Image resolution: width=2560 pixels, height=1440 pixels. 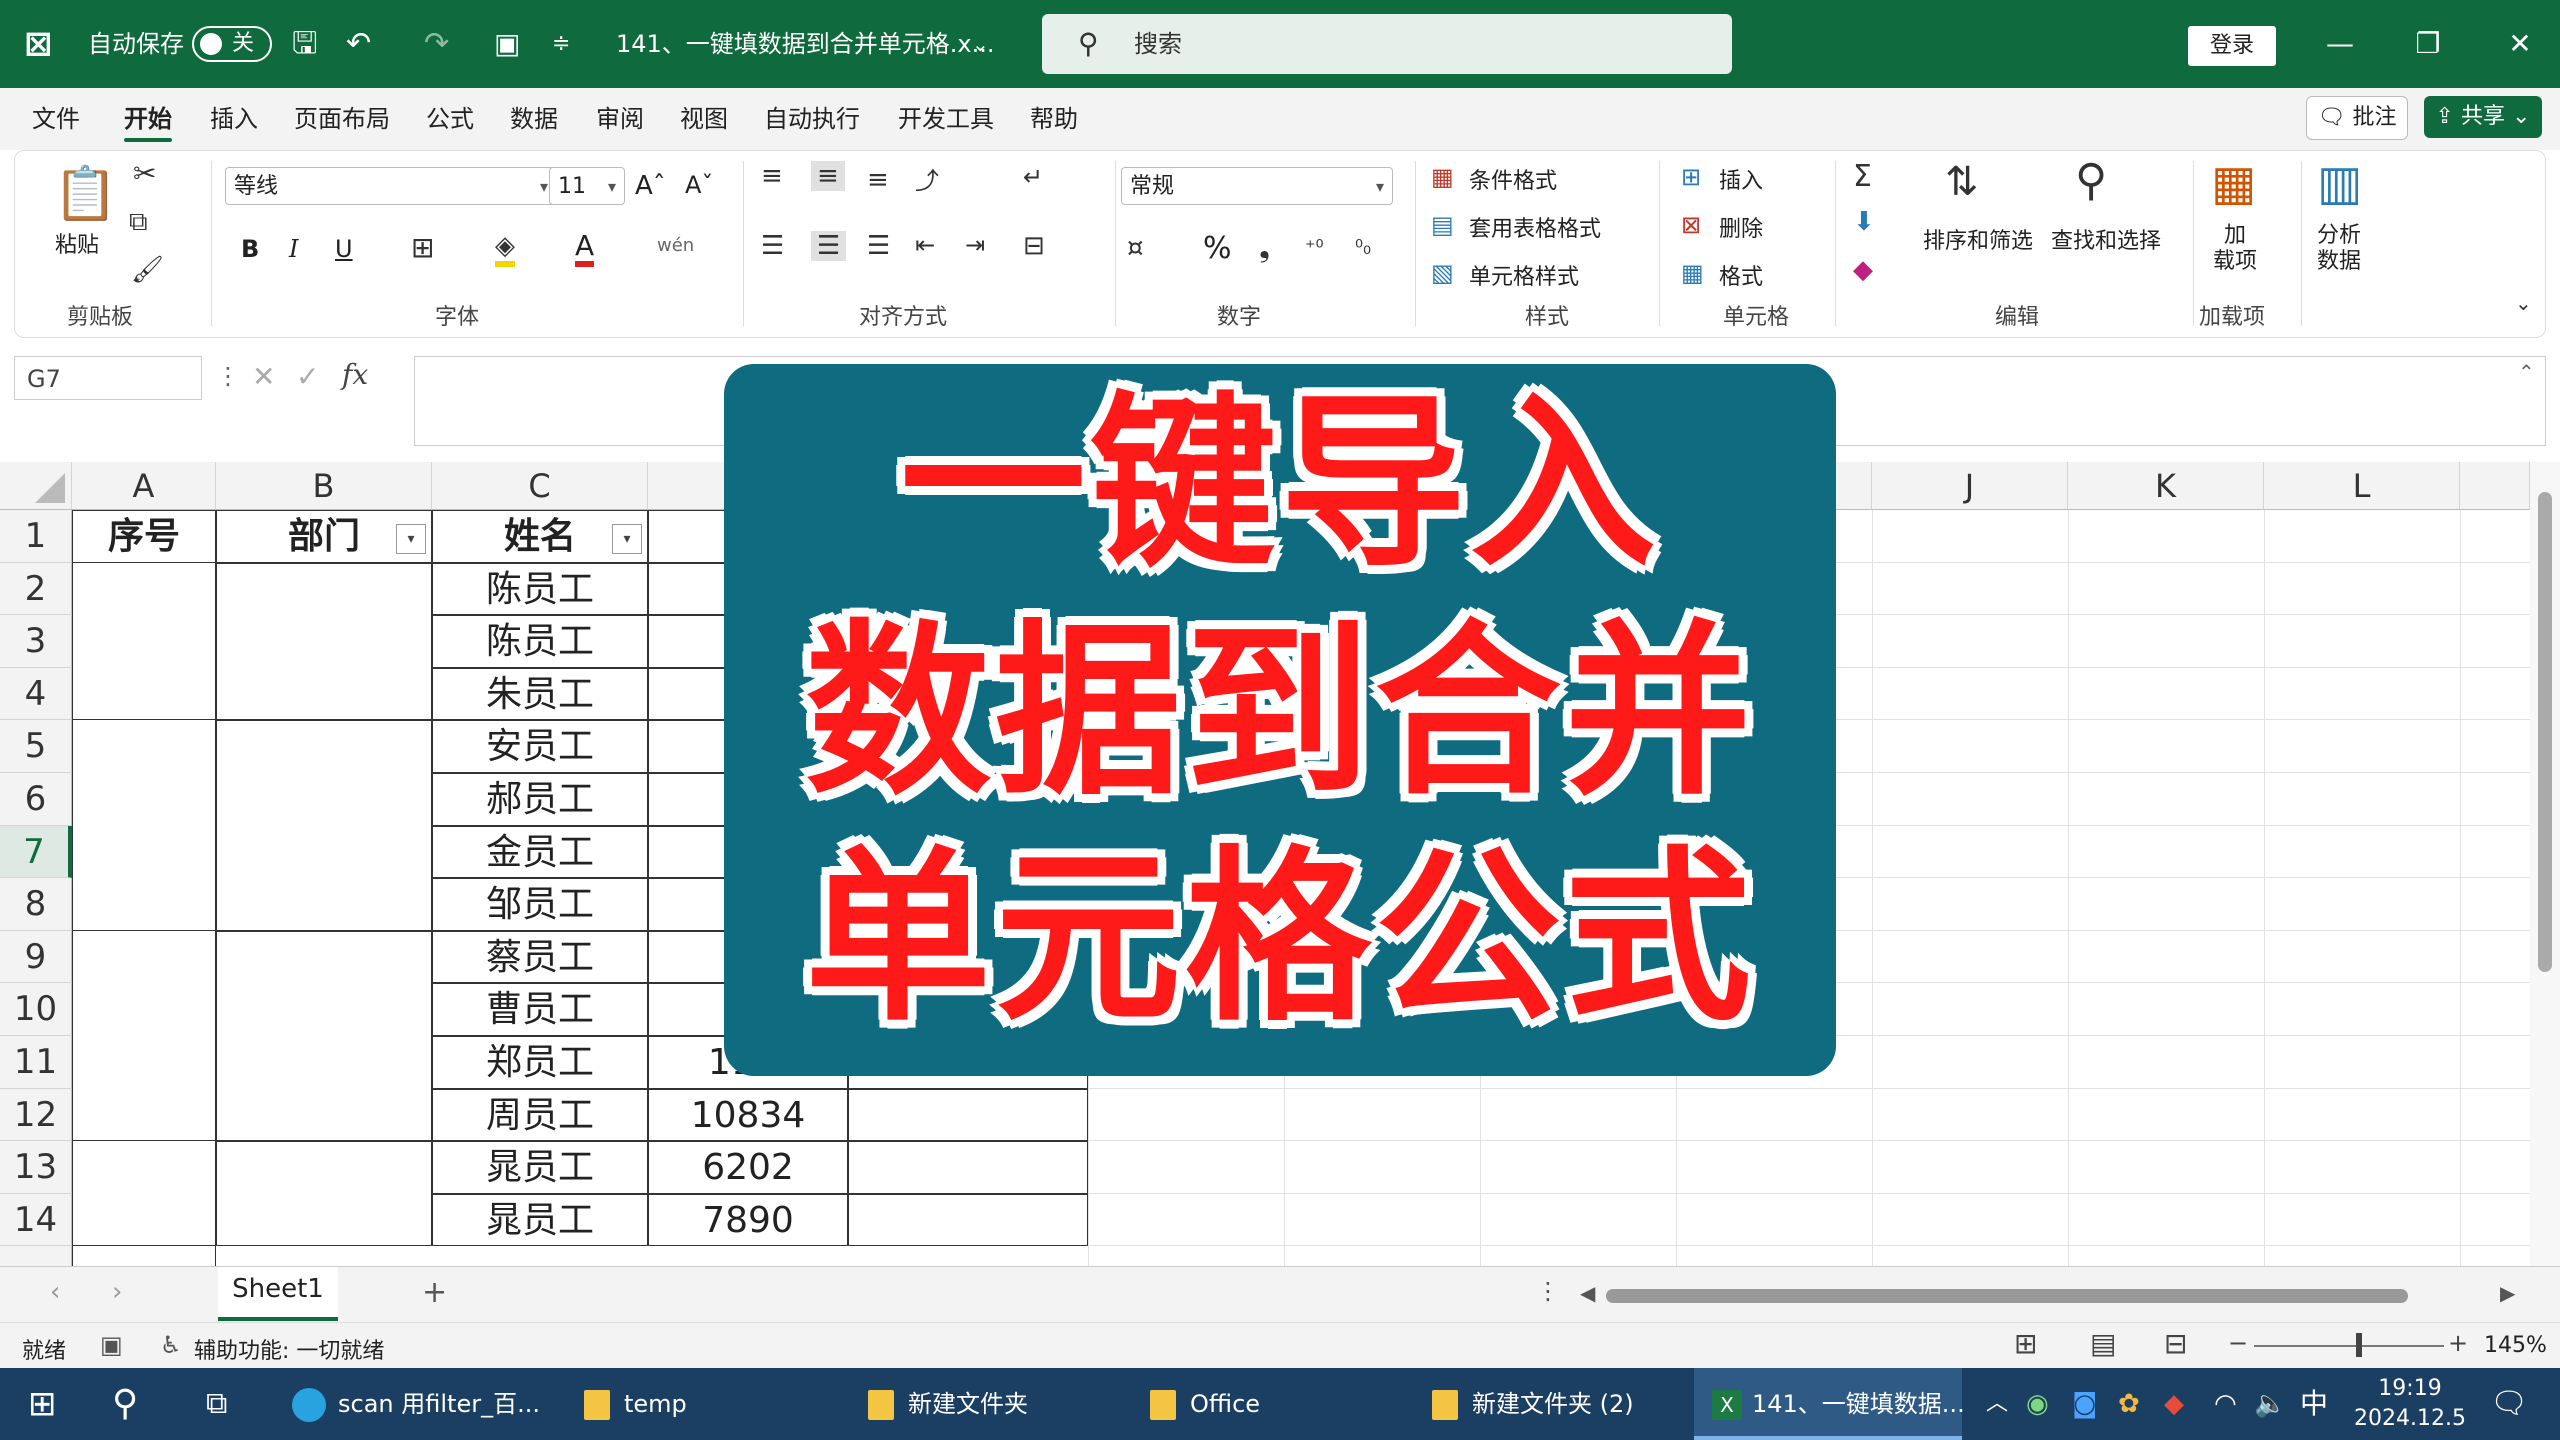 What do you see at coordinates (1205, 1404) in the screenshot?
I see `taskbar-item-office: Office` at bounding box center [1205, 1404].